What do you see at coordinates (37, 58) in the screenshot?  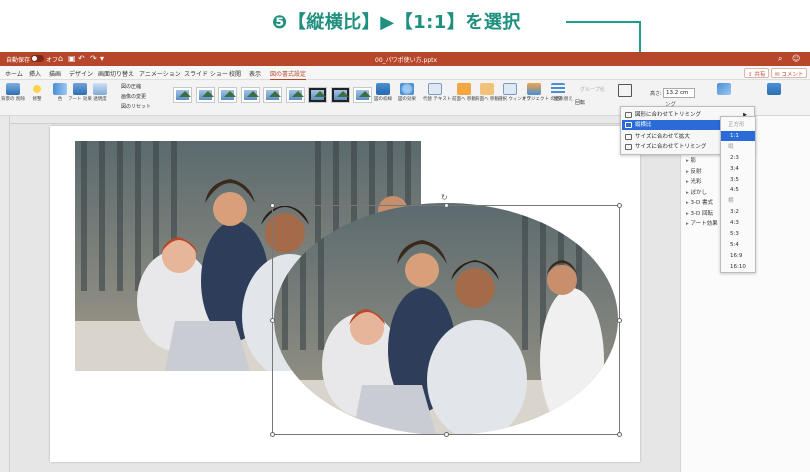 I see `autosave-toggle` at bounding box center [37, 58].